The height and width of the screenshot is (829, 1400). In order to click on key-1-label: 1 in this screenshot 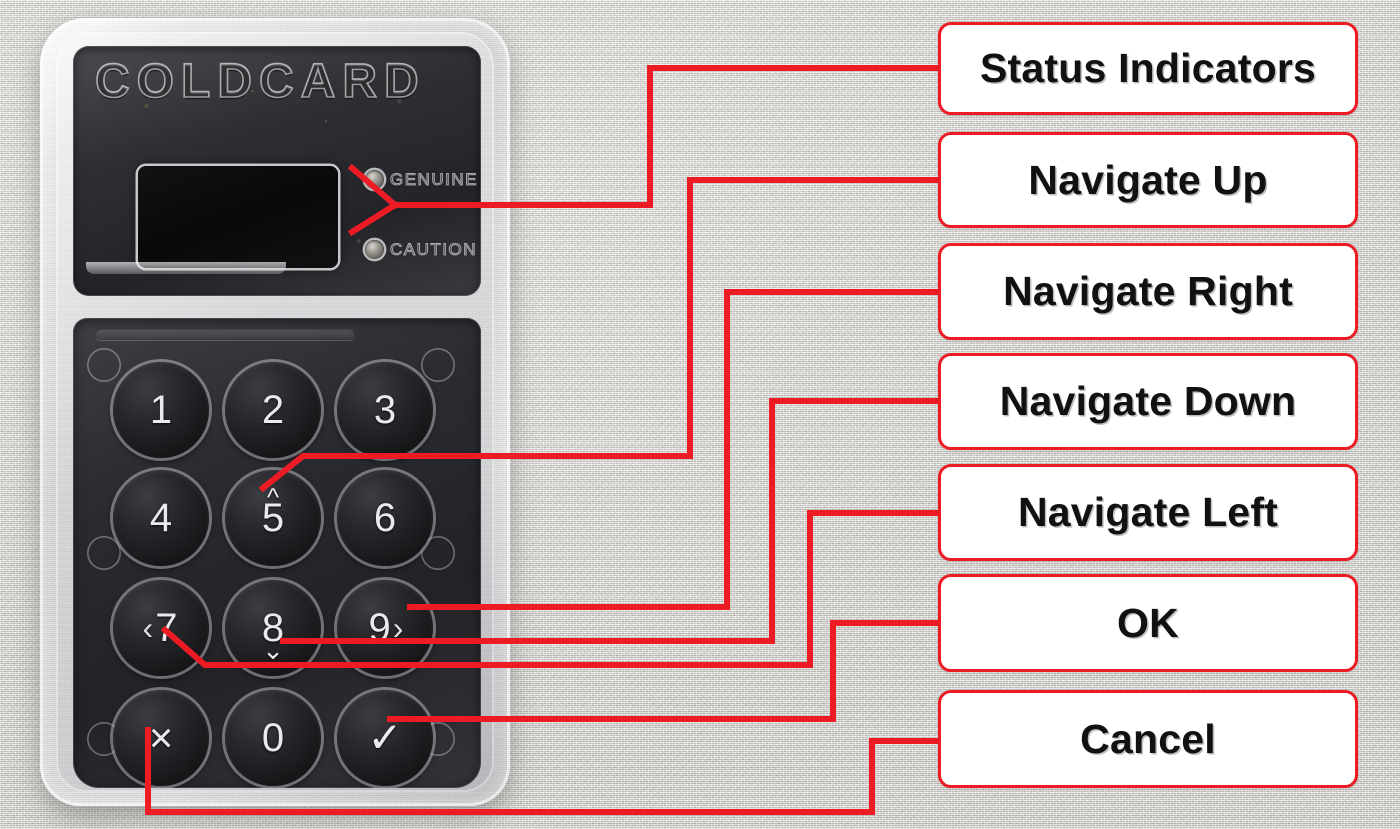, I will do `click(161, 410)`.